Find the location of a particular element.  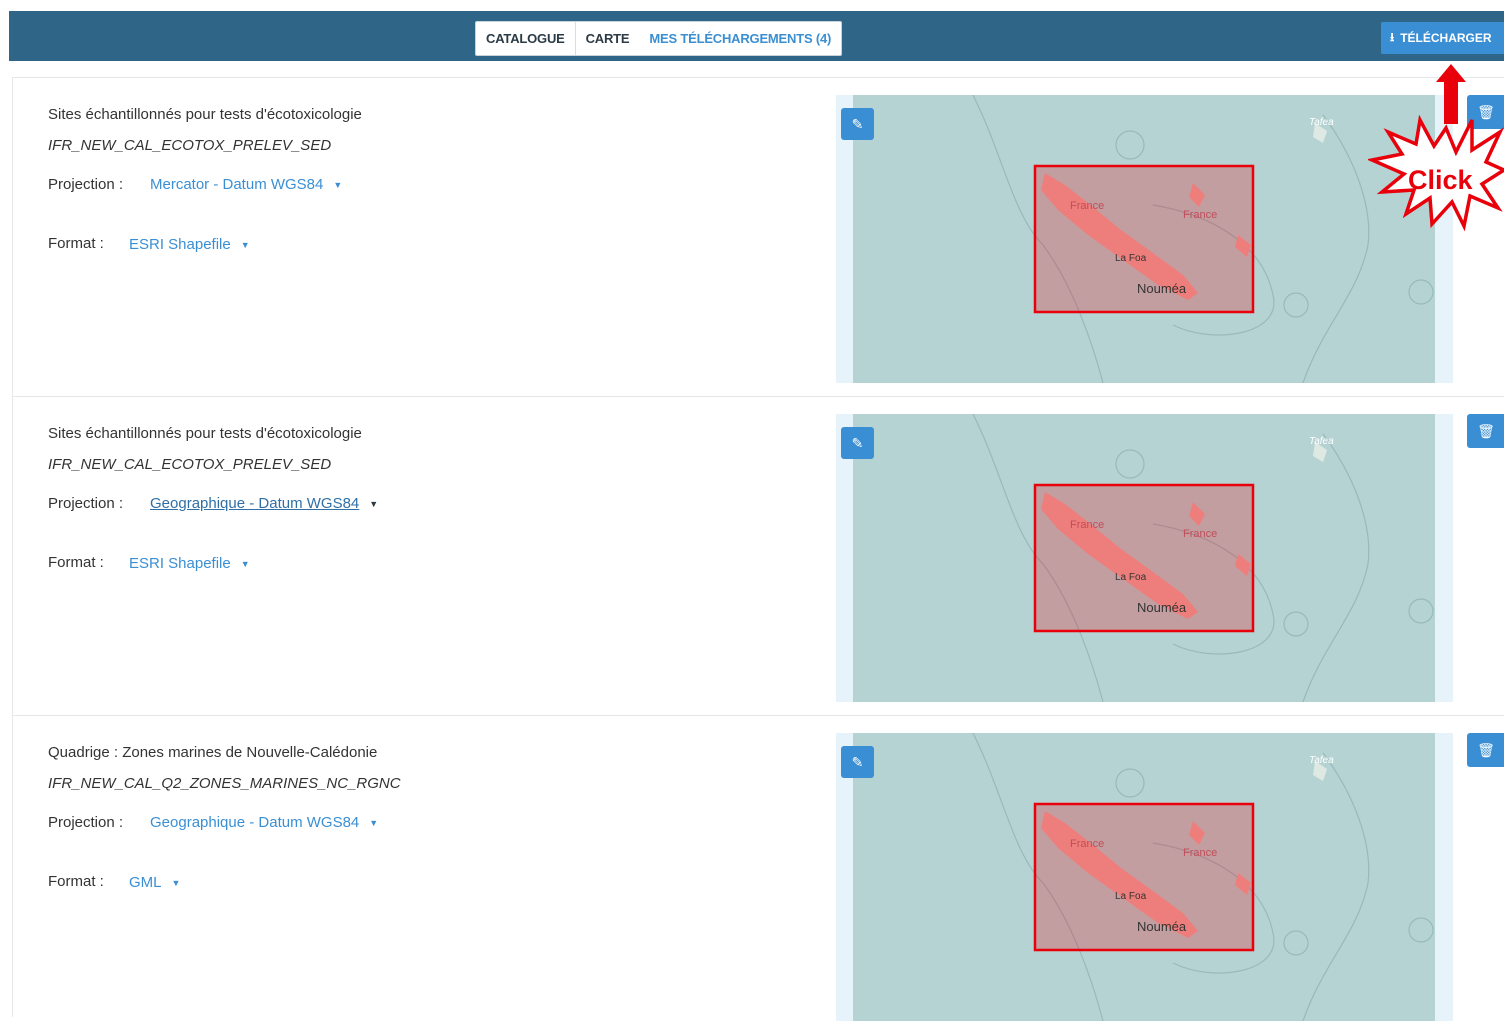

format-value: GML is located at coordinates (145, 882).